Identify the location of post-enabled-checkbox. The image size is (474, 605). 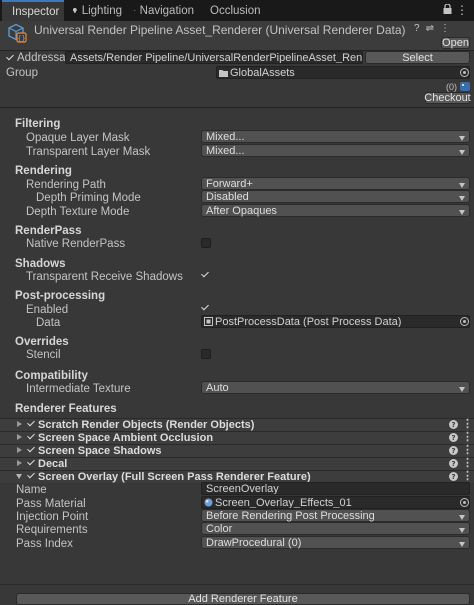
(206, 308).